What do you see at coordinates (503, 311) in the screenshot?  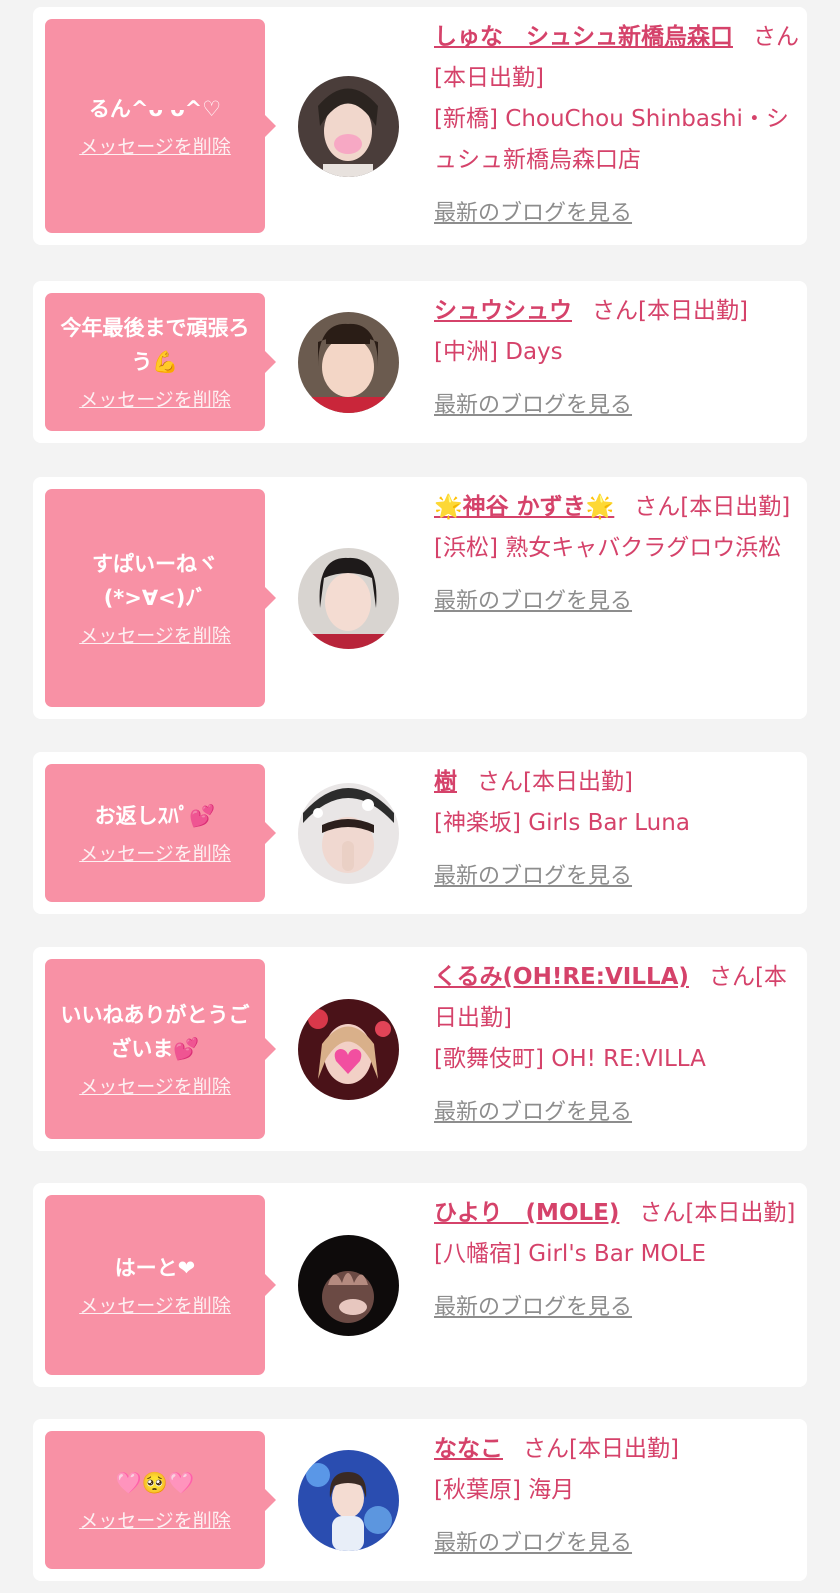 I see `user-name-link: シュウシュウ` at bounding box center [503, 311].